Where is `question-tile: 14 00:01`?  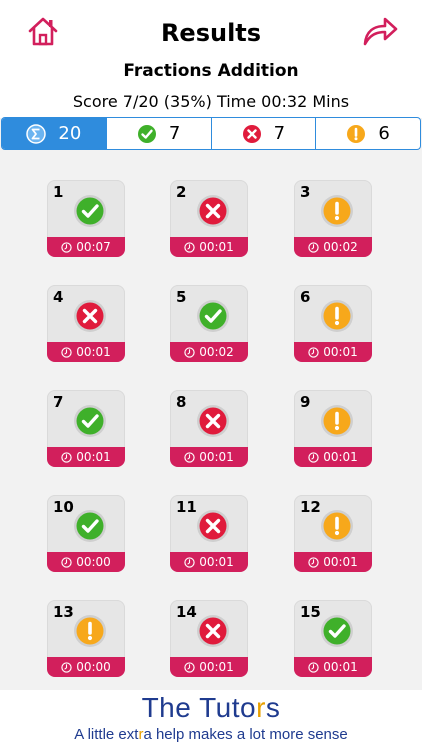 question-tile: 14 00:01 is located at coordinates (209, 638).